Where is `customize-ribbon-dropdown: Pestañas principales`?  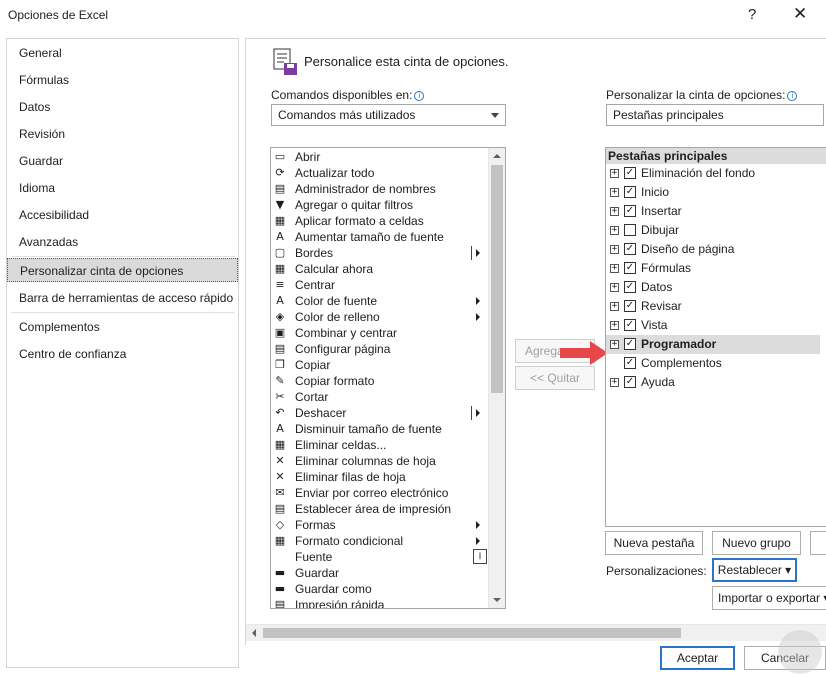
customize-ribbon-dropdown: Pestañas principales is located at coordinates (715, 115).